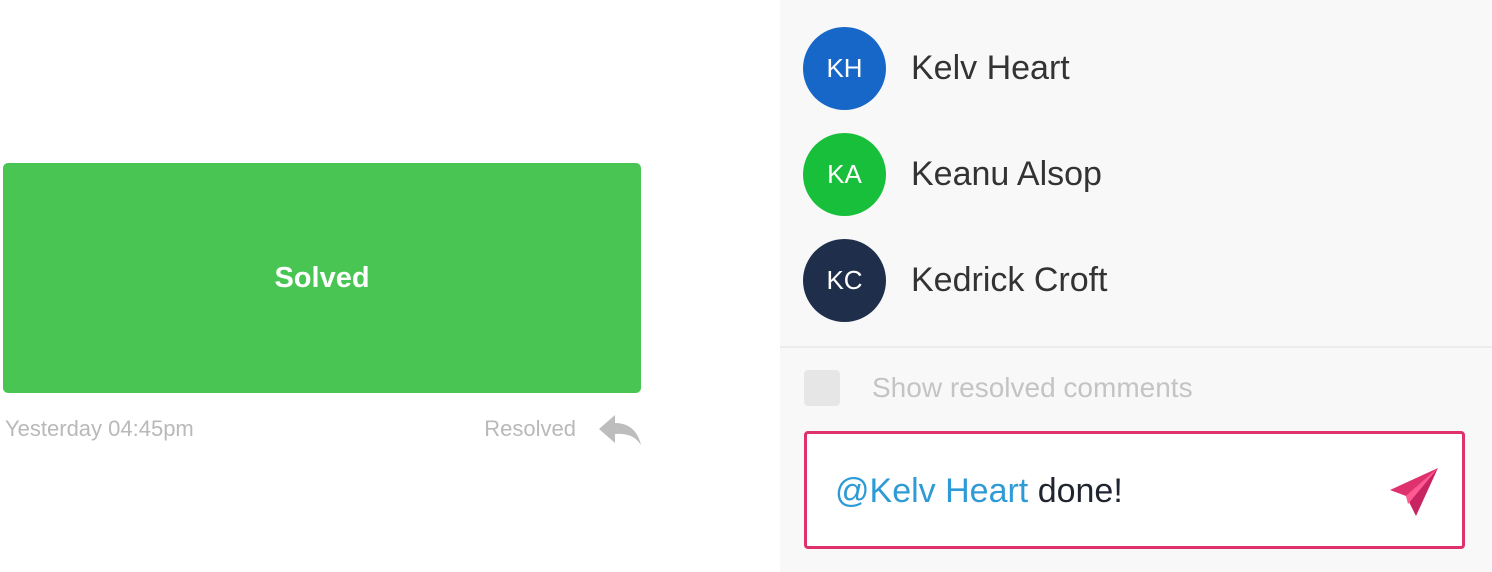 The image size is (1492, 572). What do you see at coordinates (1414, 492) in the screenshot?
I see `send-paper-plane-icon` at bounding box center [1414, 492].